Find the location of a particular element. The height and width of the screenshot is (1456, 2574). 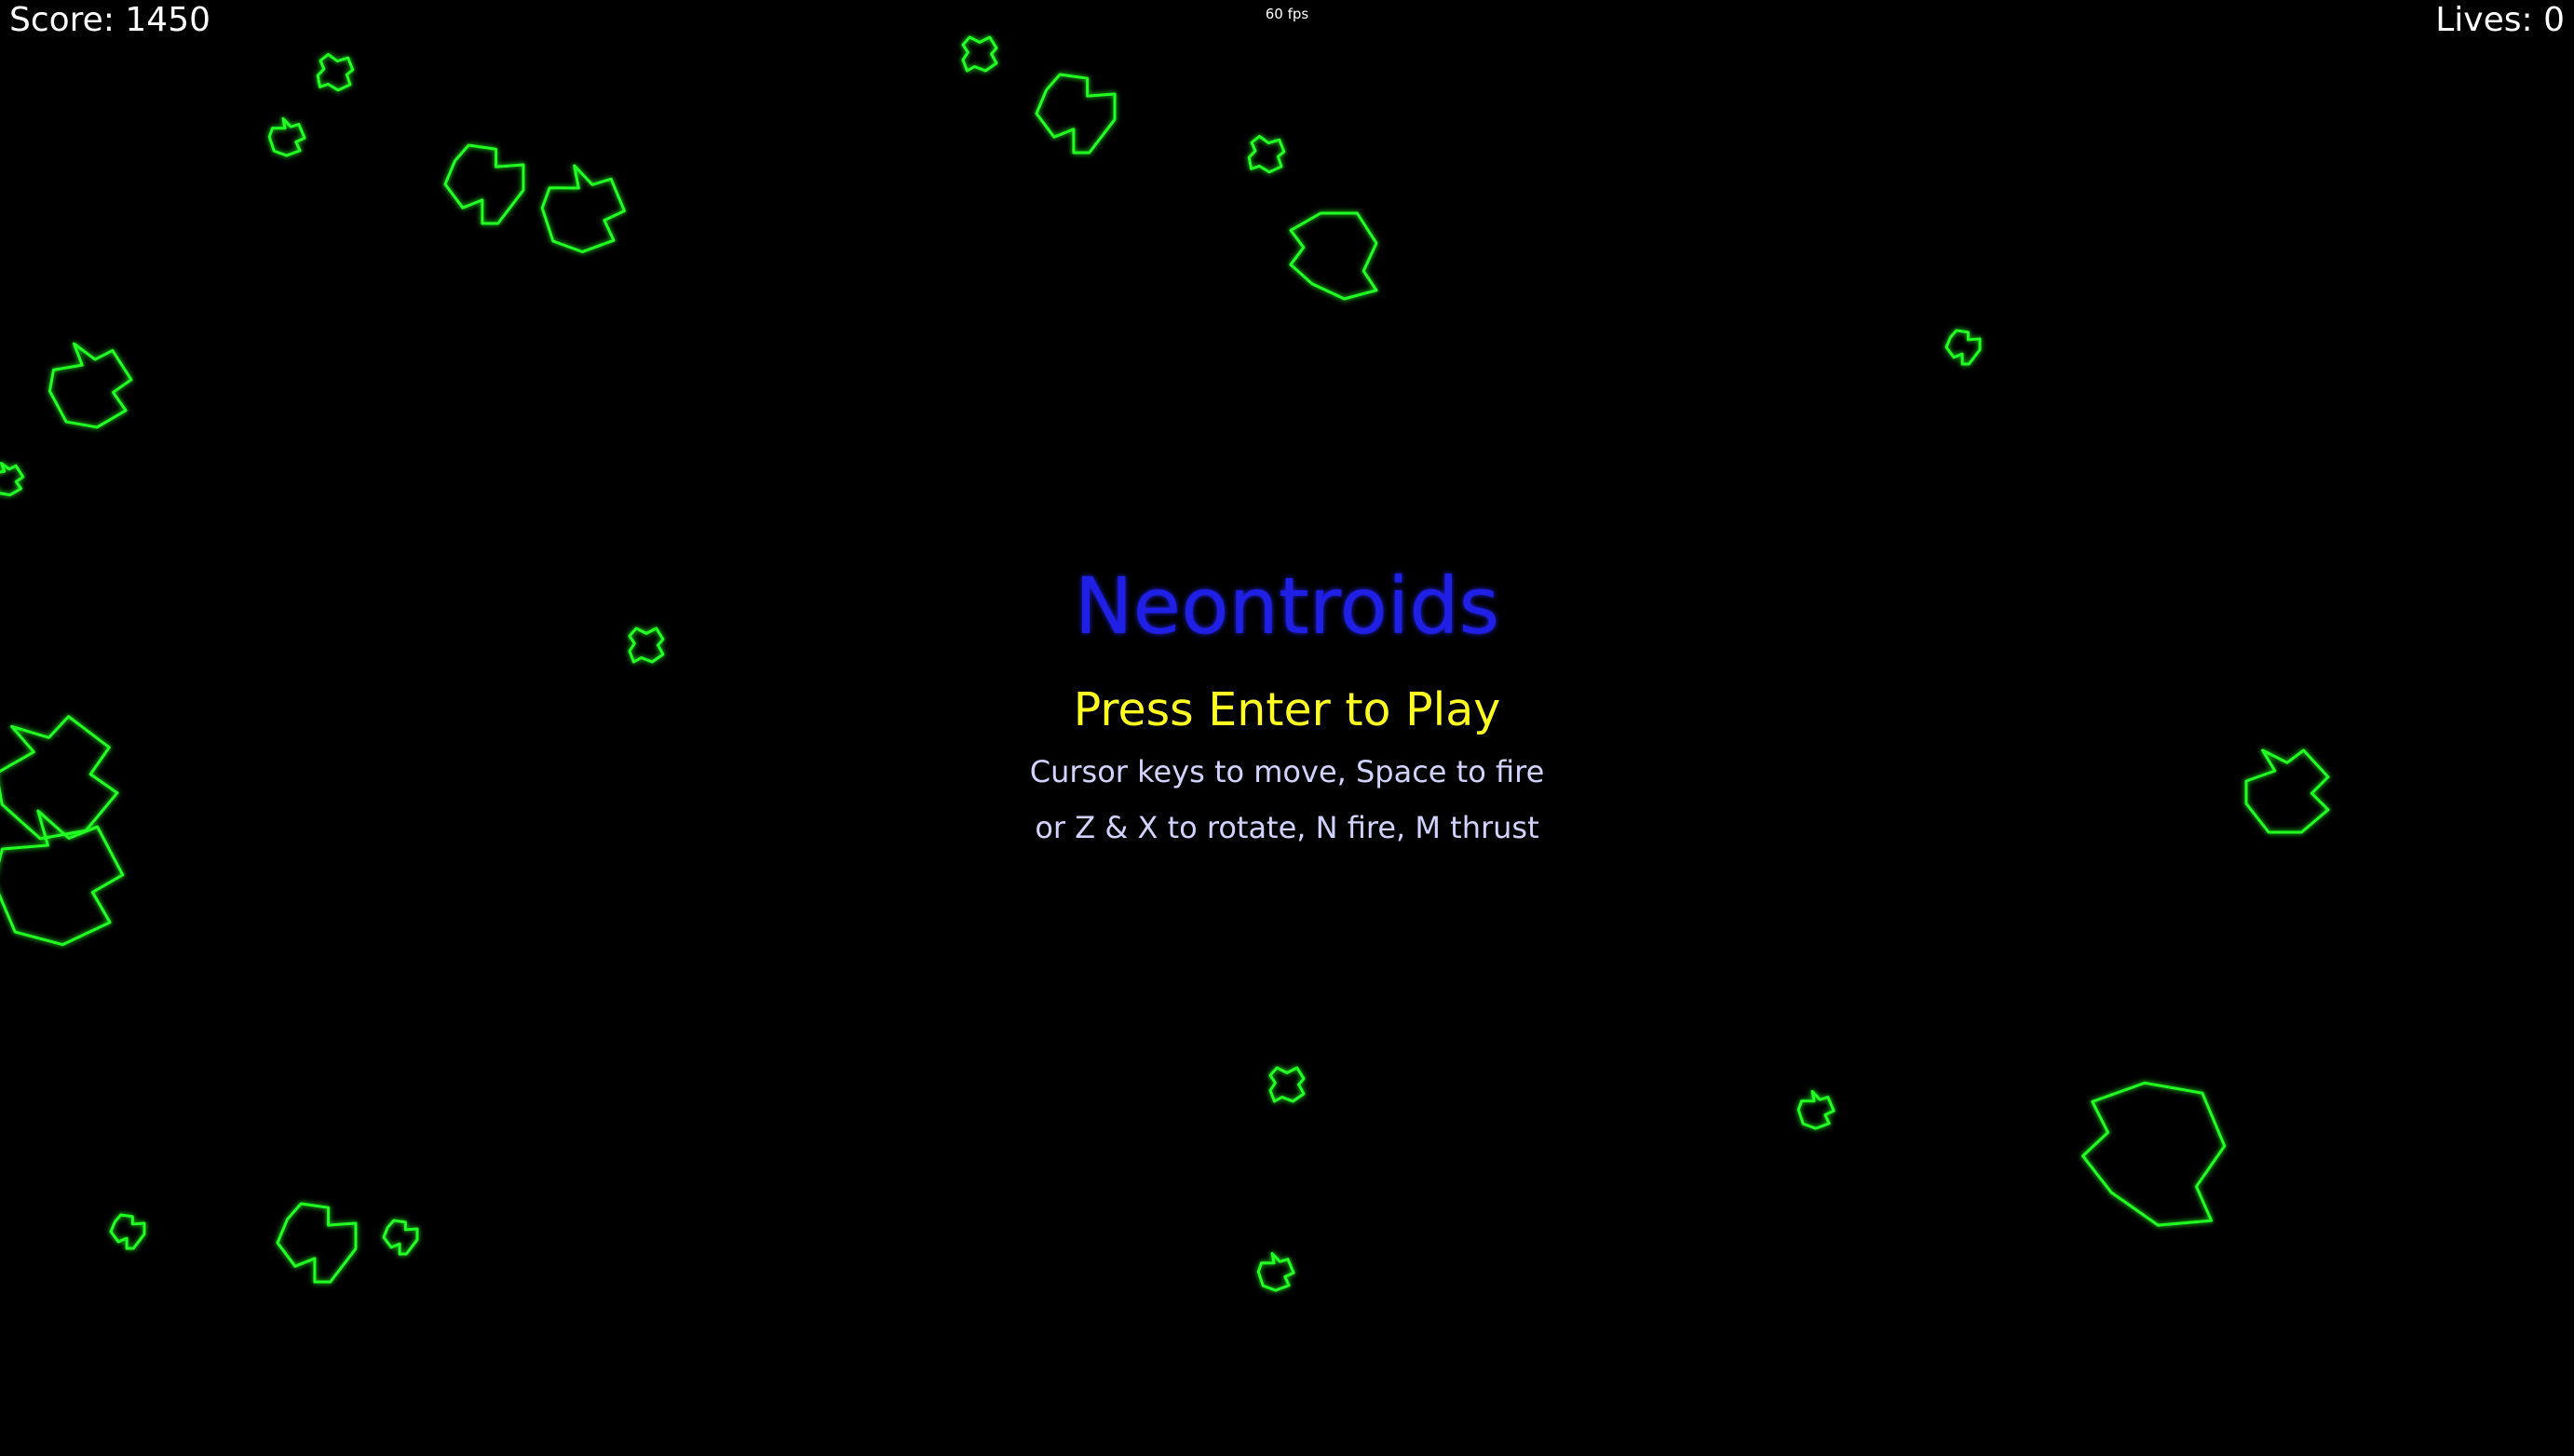

start-prompt: Press Enter to Play is located at coordinates (1287, 709).